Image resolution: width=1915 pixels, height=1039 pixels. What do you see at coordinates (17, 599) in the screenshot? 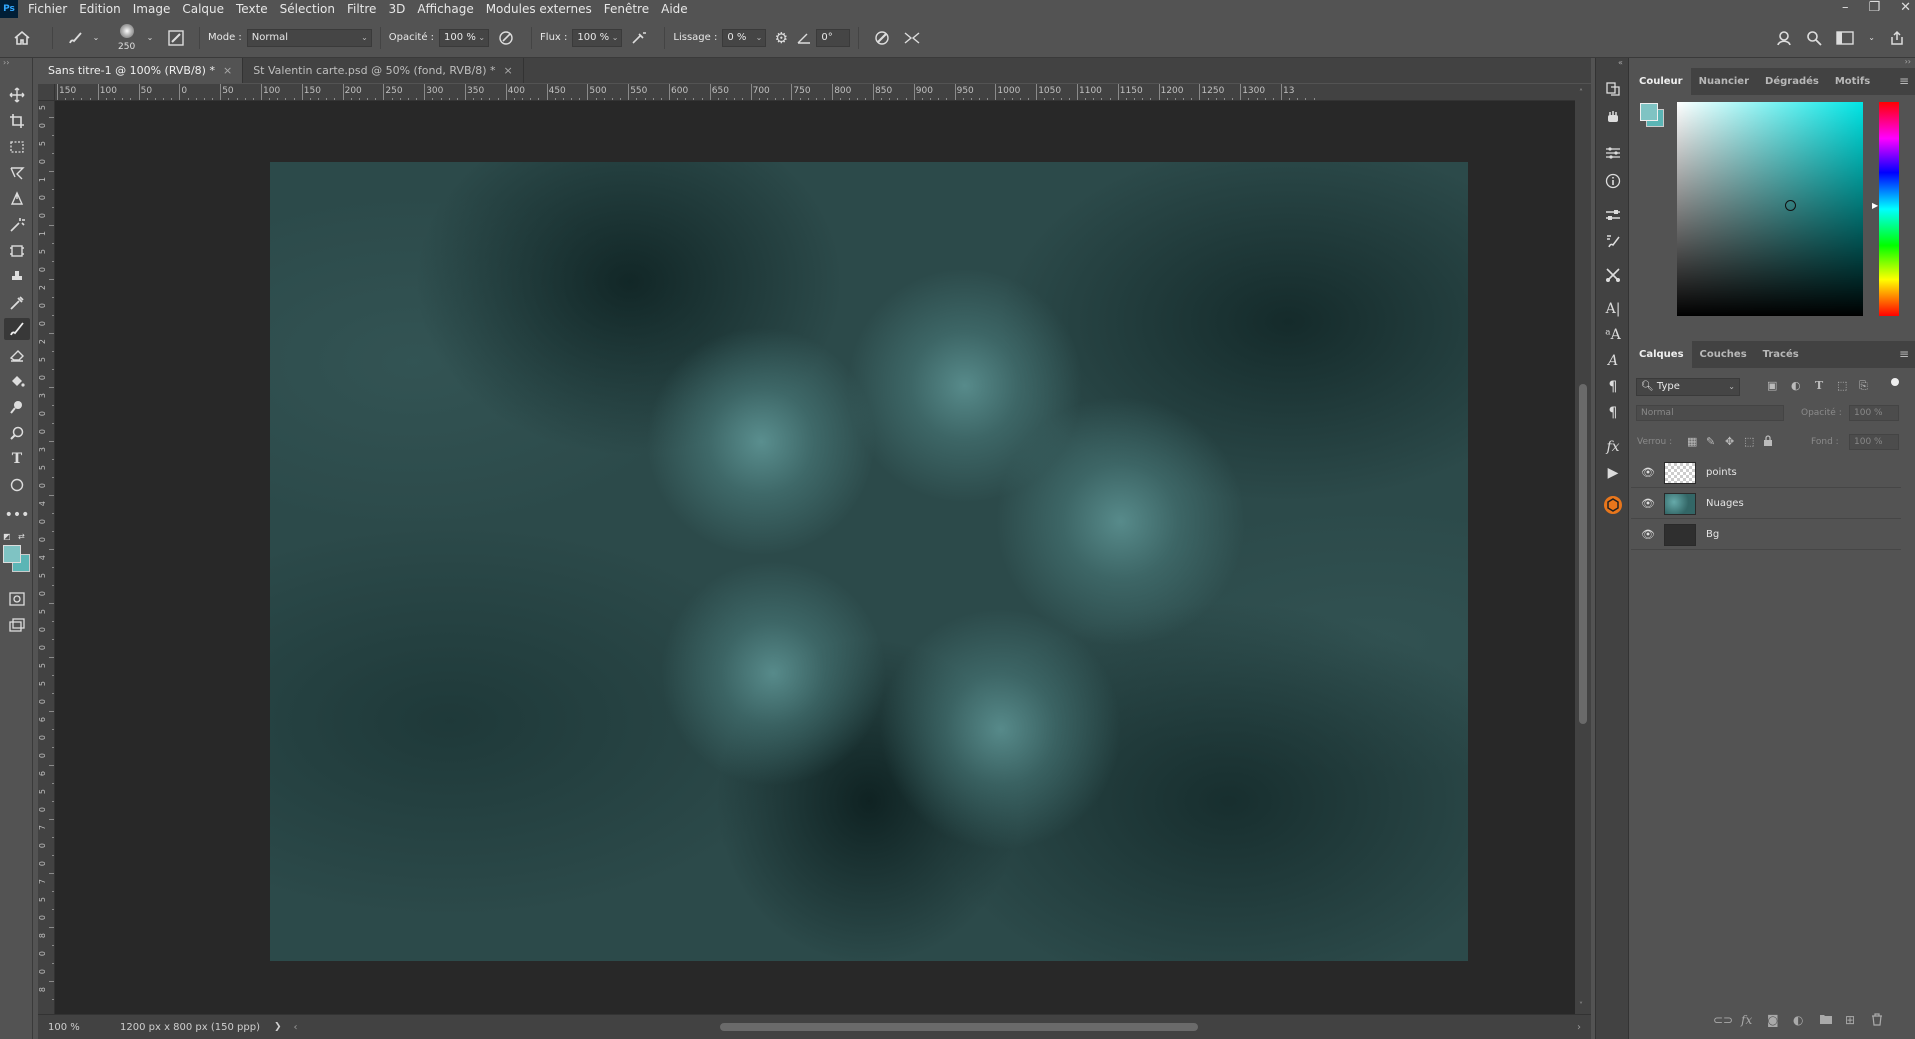
I see `quick-mask-icon` at bounding box center [17, 599].